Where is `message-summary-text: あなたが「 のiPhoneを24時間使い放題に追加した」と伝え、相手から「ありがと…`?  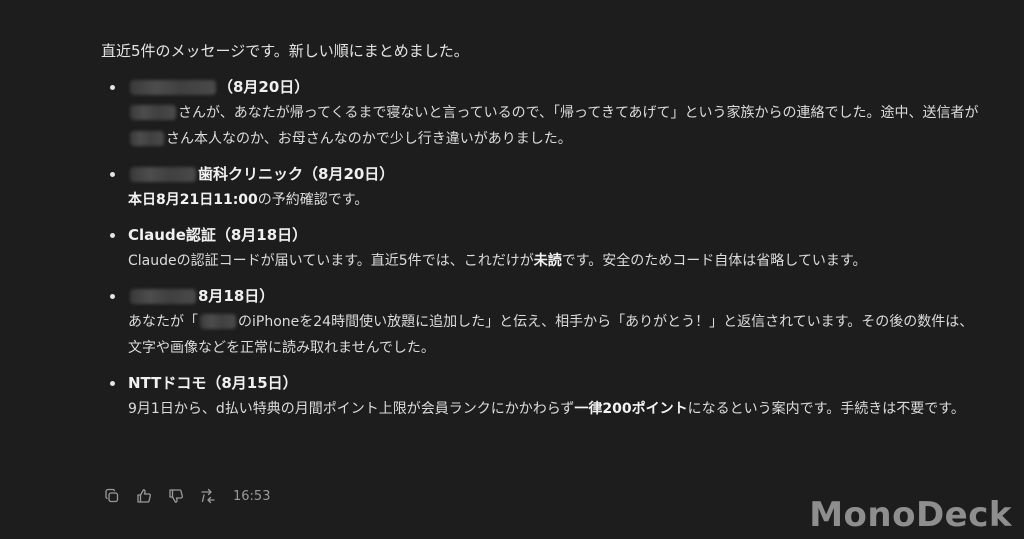 message-summary-text: あなたが「 のiPhoneを24時間使い放題に追加した」と伝え、相手から「ありがと… is located at coordinates (554, 335).